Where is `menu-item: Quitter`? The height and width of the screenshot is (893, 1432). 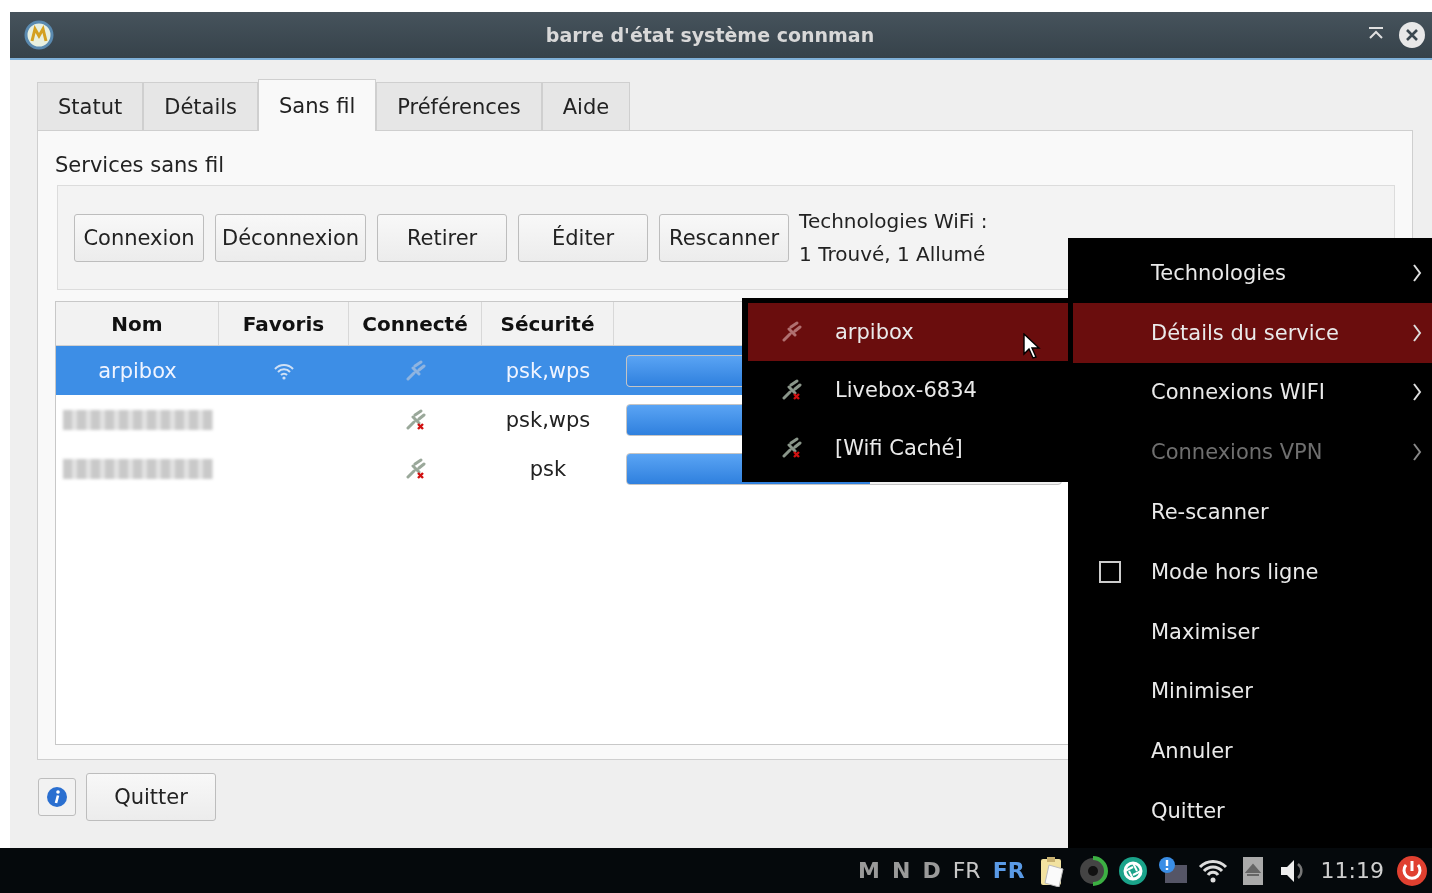
menu-item: Quitter is located at coordinates (1250, 811).